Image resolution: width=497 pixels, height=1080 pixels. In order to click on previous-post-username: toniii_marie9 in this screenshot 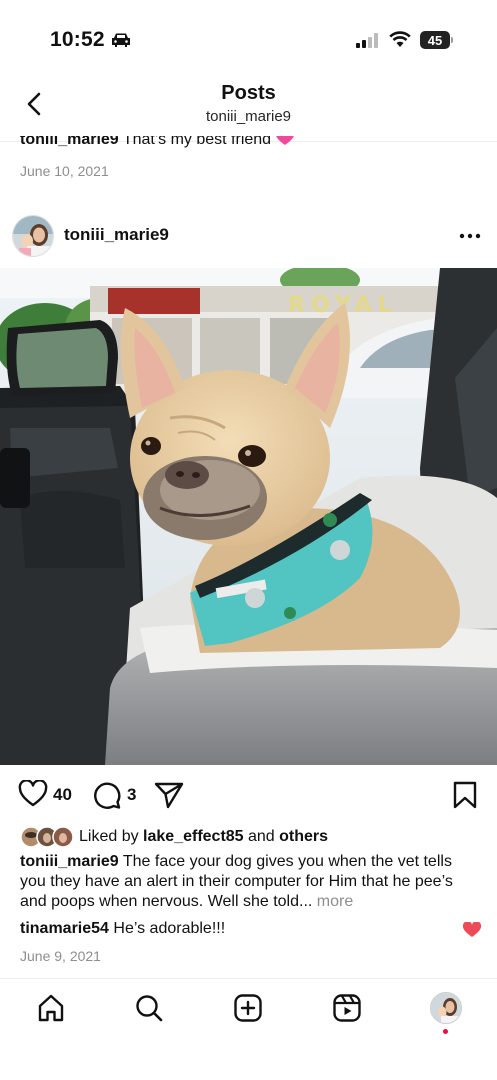, I will do `click(69, 142)`.